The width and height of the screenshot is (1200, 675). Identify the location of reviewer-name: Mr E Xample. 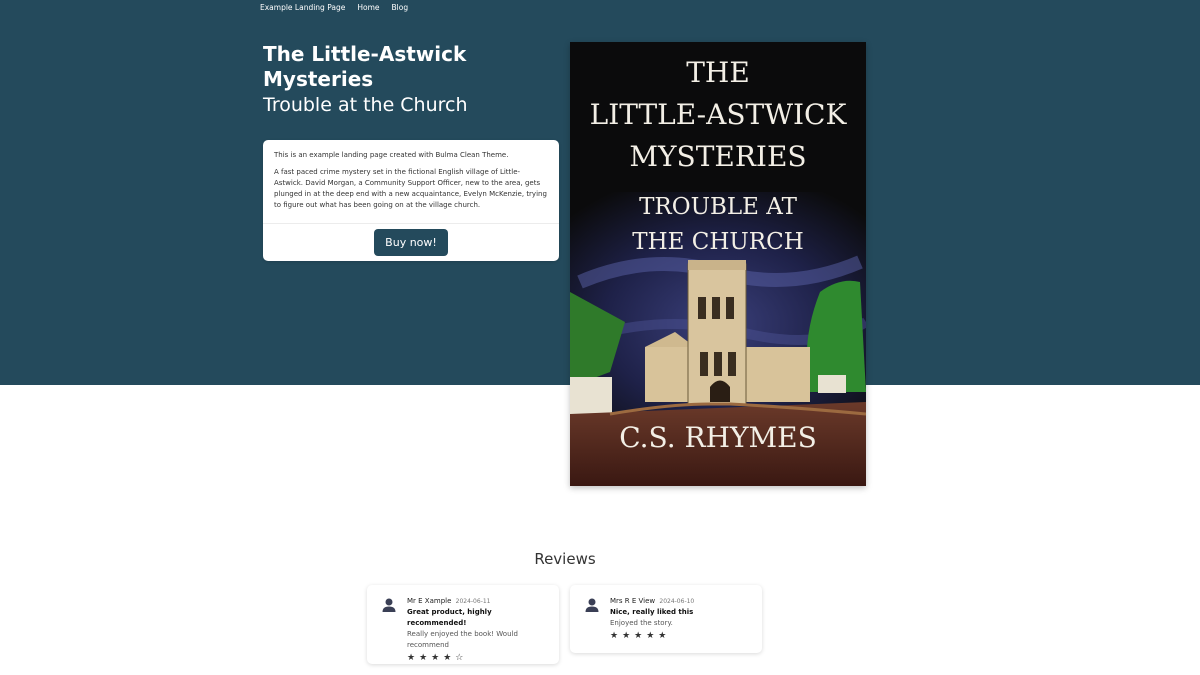
(429, 601).